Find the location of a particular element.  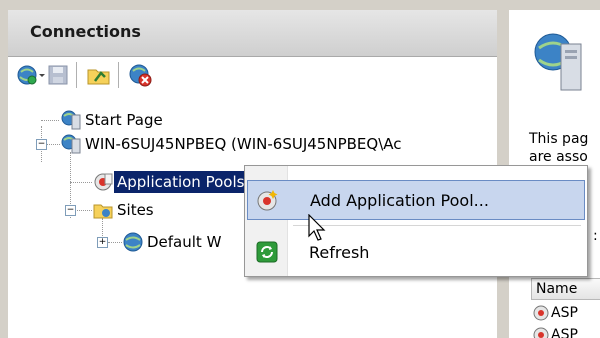

tree-label-default-web-site: Default W is located at coordinates (184, 242).